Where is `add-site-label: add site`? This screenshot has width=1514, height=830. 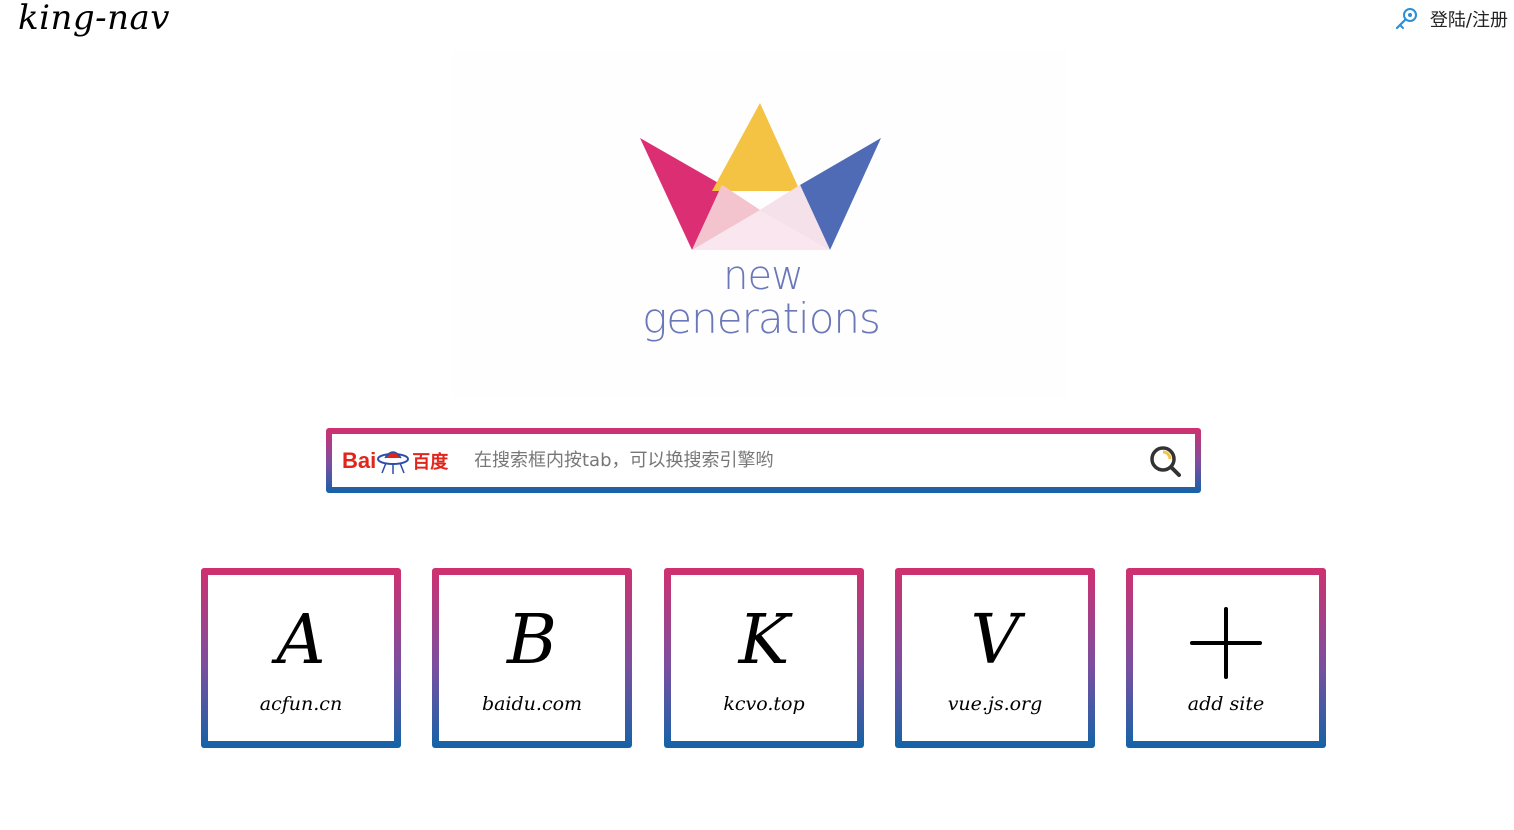 add-site-label: add site is located at coordinates (1226, 704).